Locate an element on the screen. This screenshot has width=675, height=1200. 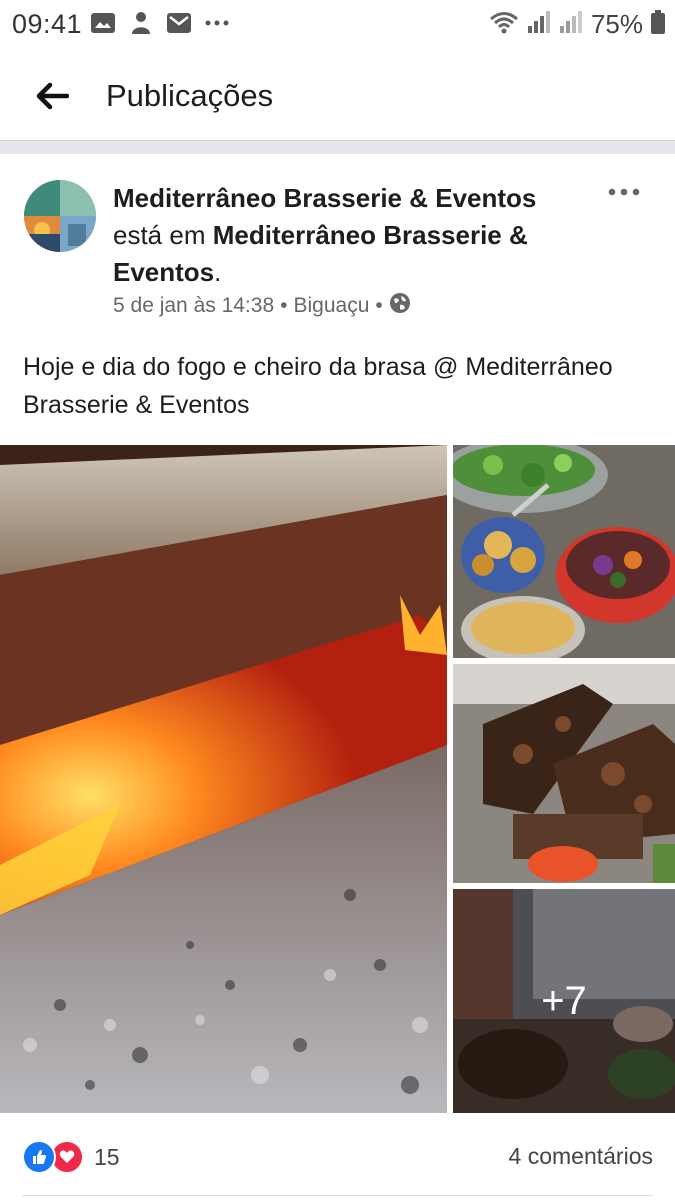
system-indicators: 75% is located at coordinates (577, 24).